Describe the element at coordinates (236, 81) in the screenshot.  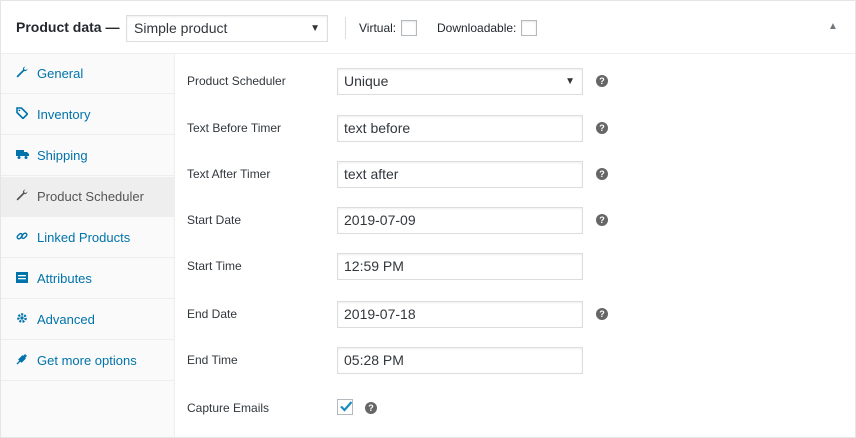
I see `product-scheduler-label: Product Scheduler` at that location.